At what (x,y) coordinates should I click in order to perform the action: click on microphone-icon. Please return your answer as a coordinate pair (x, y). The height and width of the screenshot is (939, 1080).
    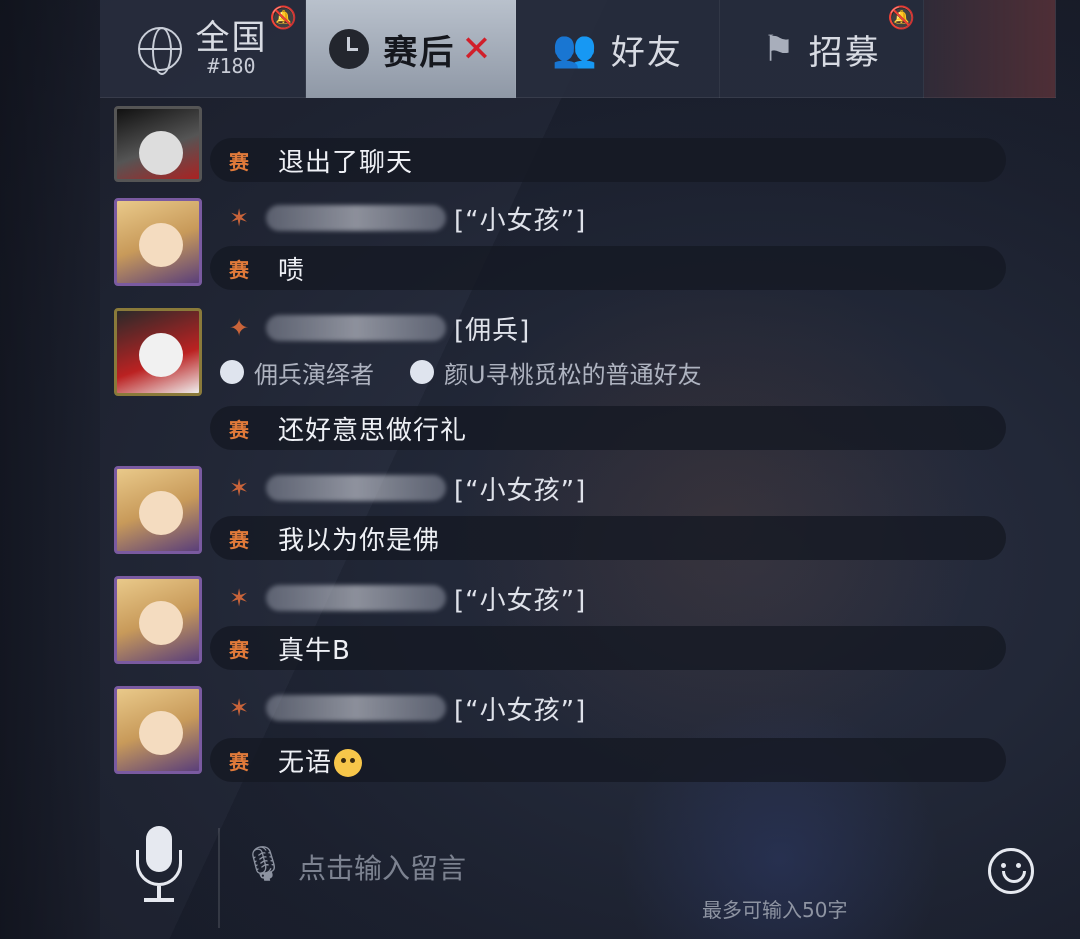
    Looking at the image, I should click on (159, 864).